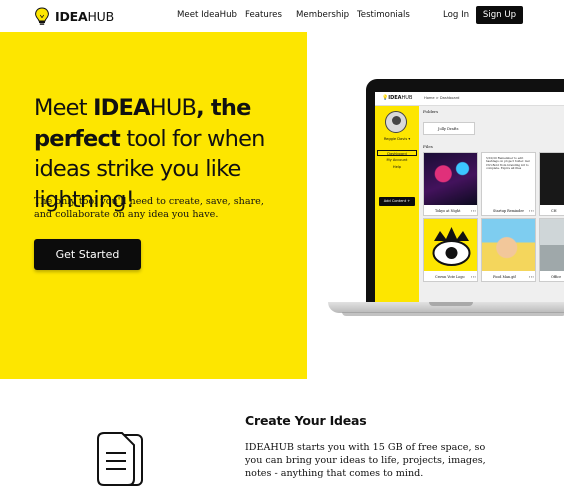 This screenshot has width=564, height=486. I want to click on nav-link-membership: Membership, so click(322, 15).